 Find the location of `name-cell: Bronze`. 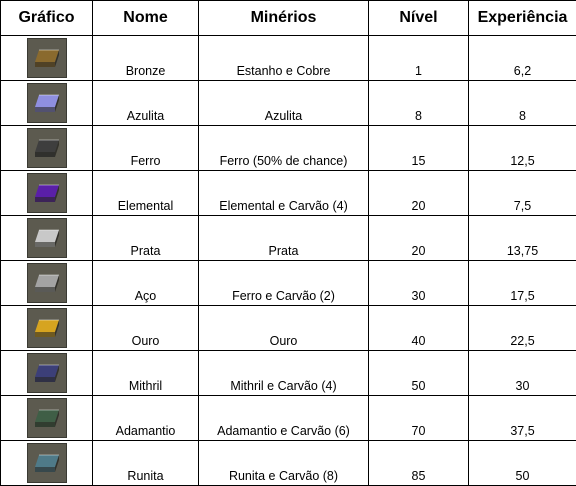

name-cell: Bronze is located at coordinates (146, 58).